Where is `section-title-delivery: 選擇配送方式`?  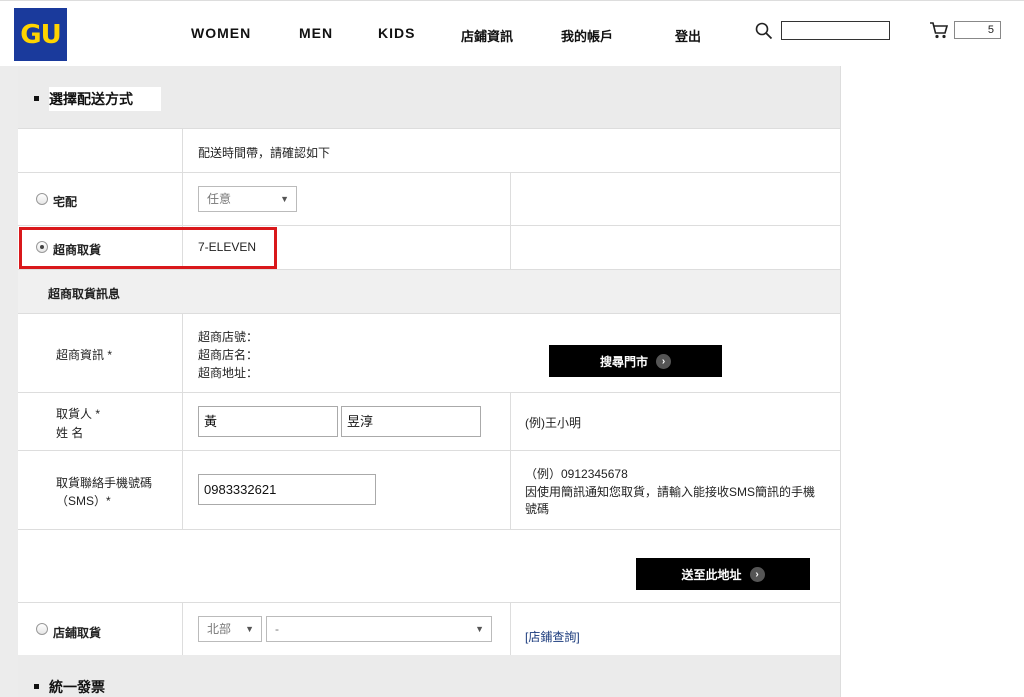 section-title-delivery: 選擇配送方式 is located at coordinates (105, 99).